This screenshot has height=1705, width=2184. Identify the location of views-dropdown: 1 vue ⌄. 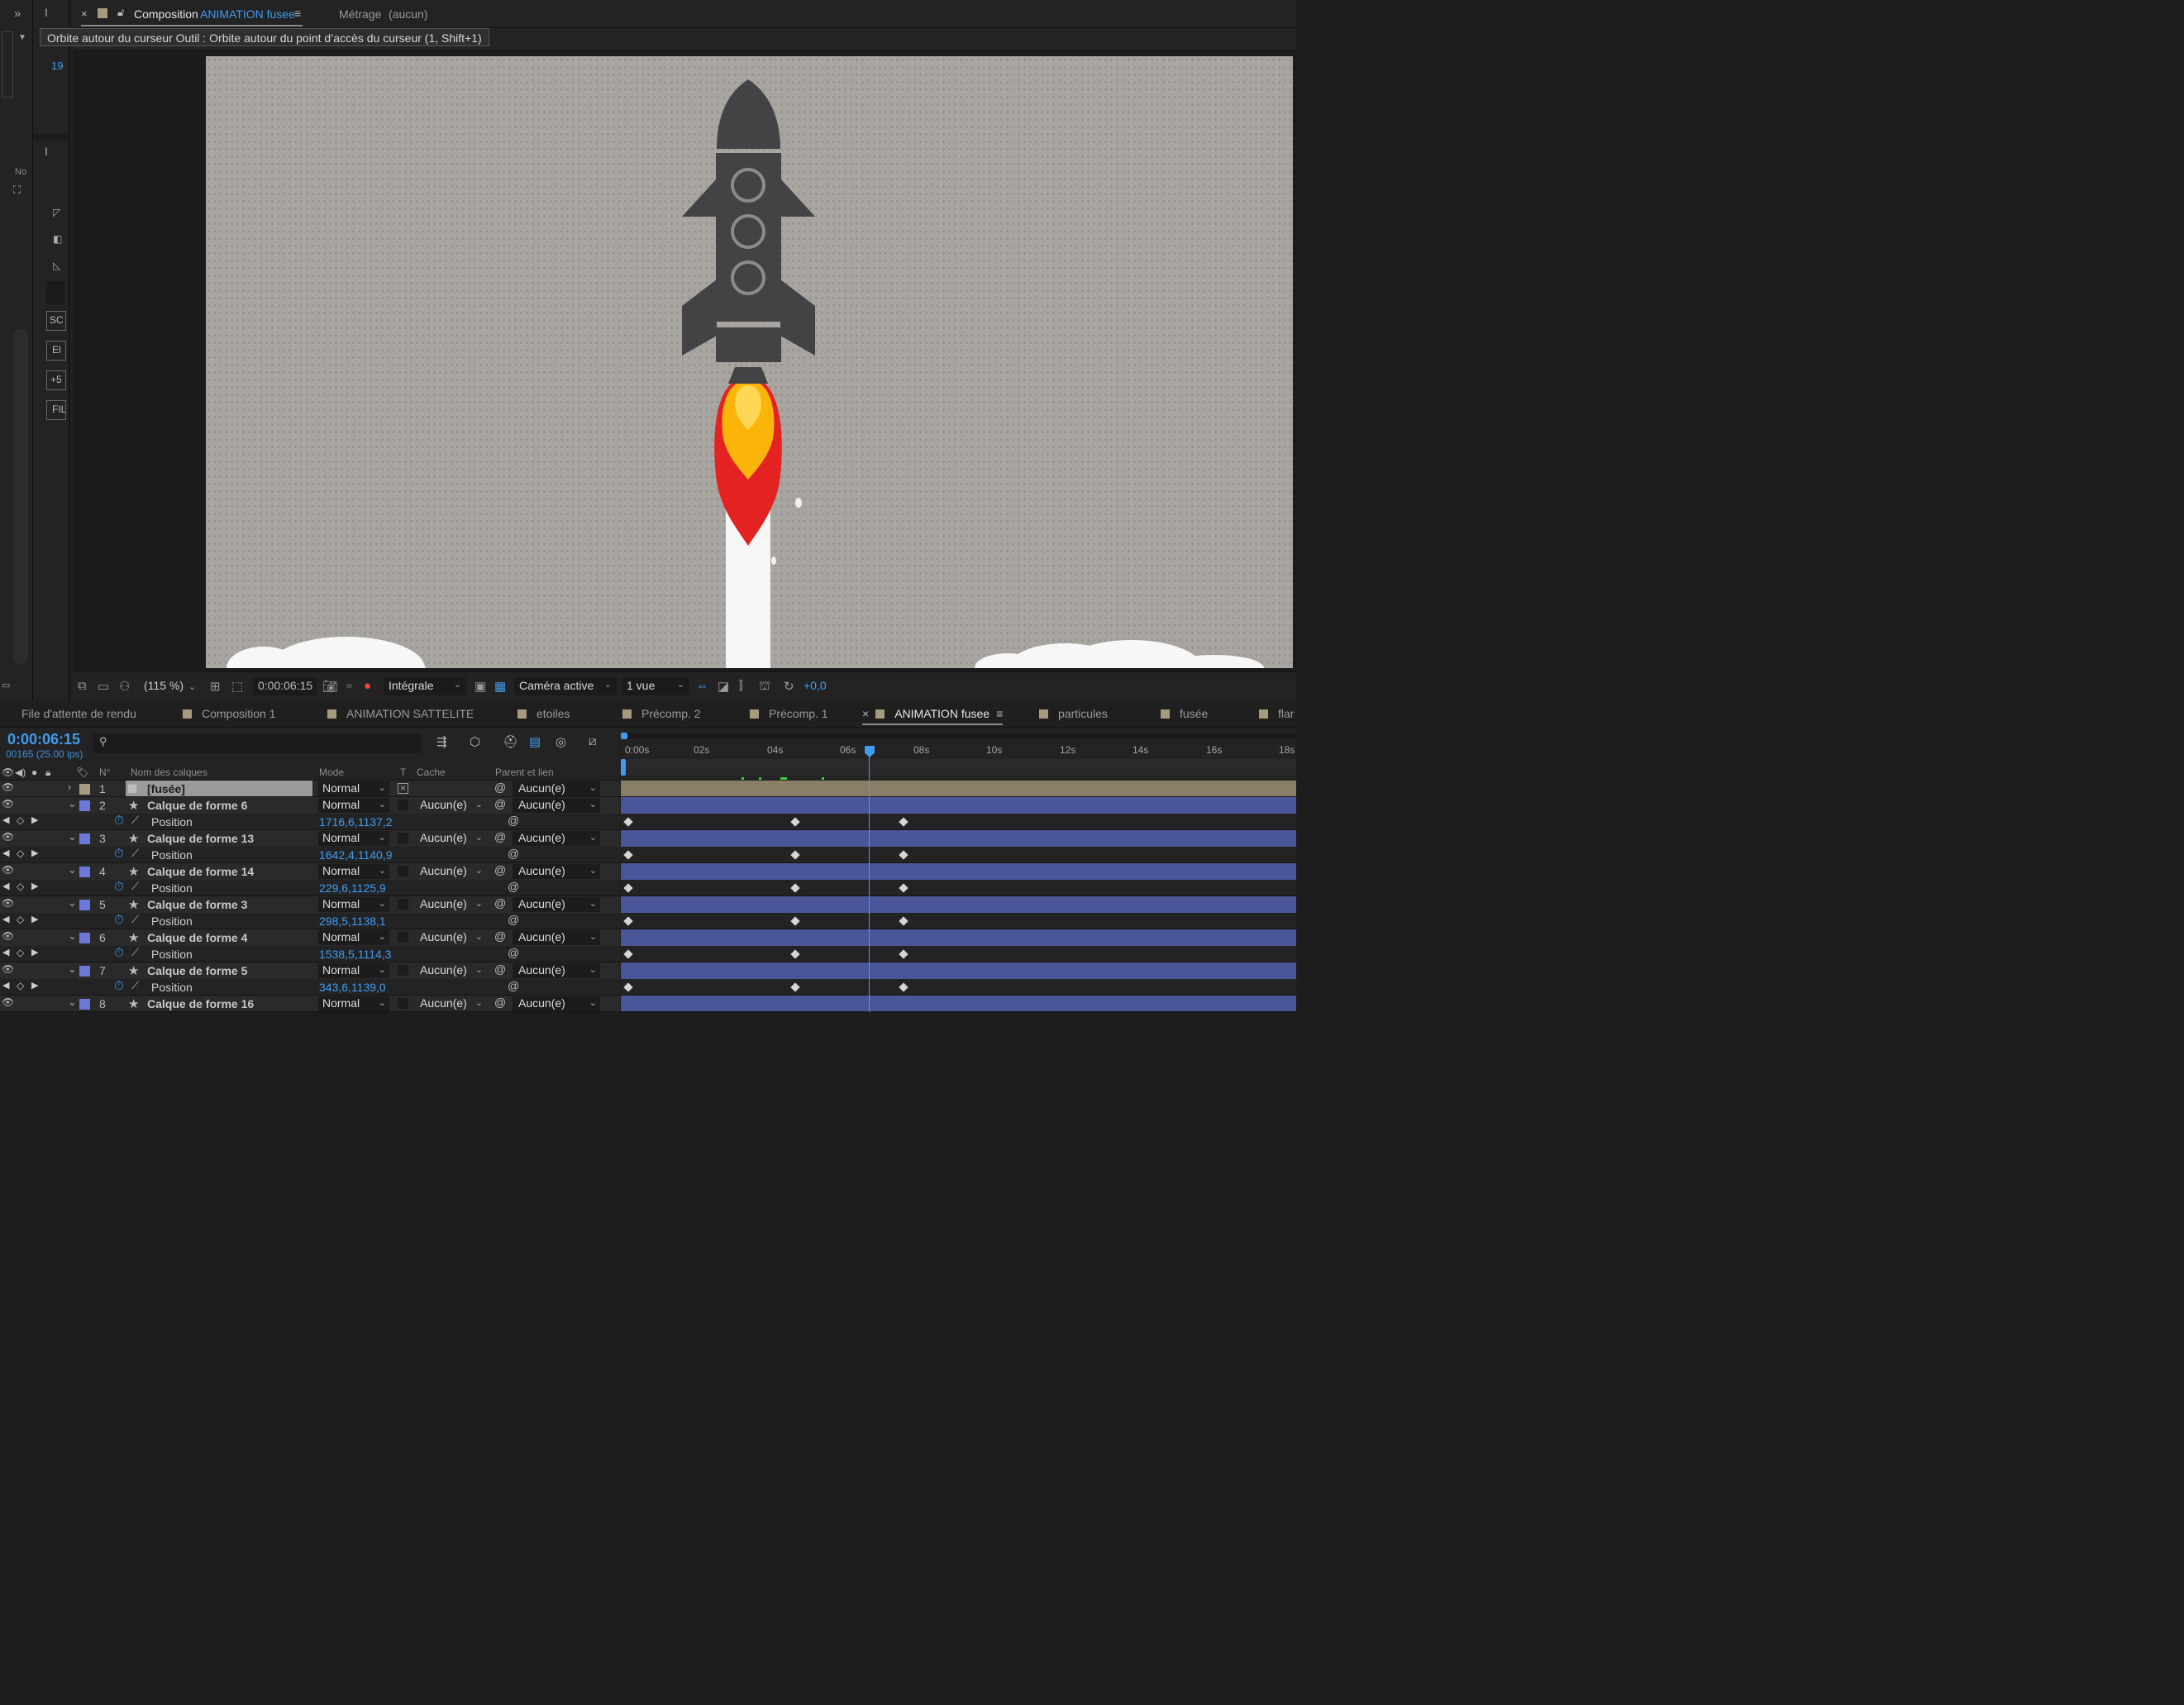
(655, 686).